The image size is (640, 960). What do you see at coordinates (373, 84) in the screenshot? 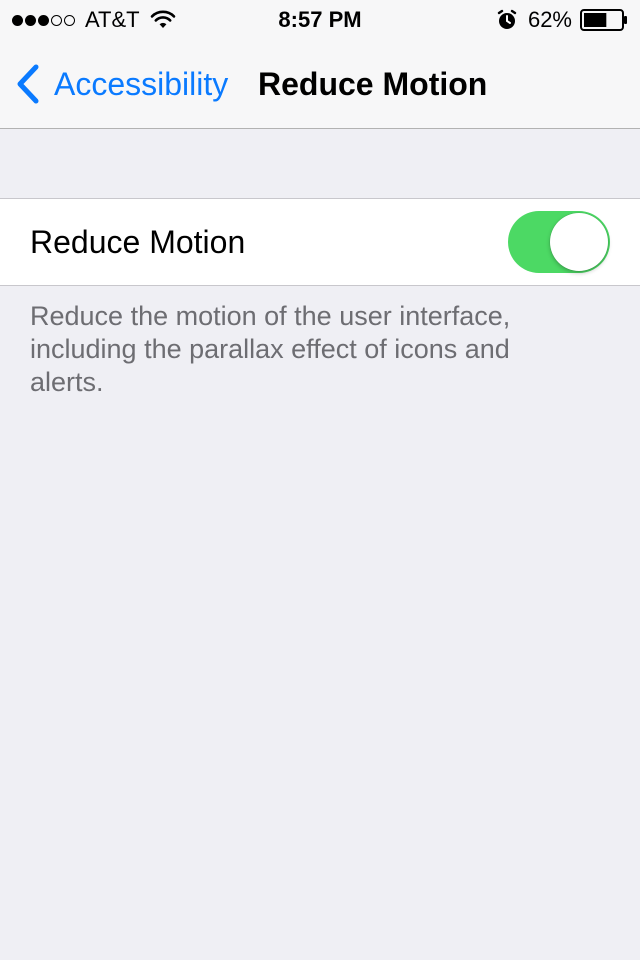
I see `page-title: Reduce Motion` at bounding box center [373, 84].